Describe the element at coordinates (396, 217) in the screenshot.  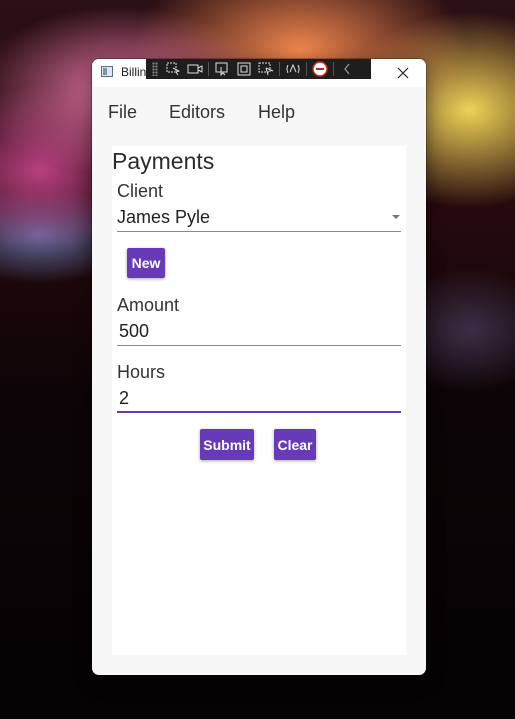
I see `chevron-down-icon` at that location.